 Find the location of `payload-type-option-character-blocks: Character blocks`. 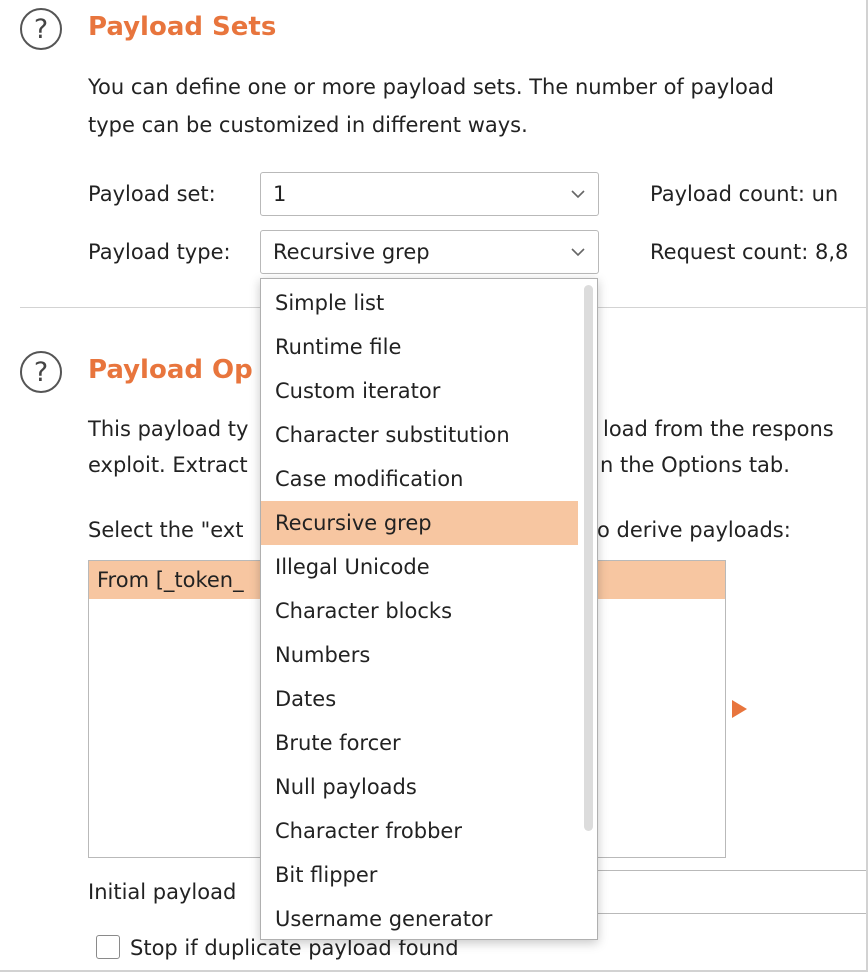

payload-type-option-character-blocks: Character blocks is located at coordinates (429, 611).